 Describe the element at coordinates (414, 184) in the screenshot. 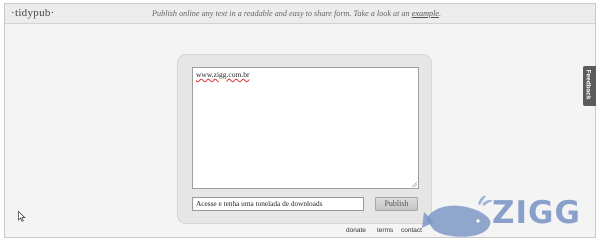

I see `resize-handle-icon` at that location.